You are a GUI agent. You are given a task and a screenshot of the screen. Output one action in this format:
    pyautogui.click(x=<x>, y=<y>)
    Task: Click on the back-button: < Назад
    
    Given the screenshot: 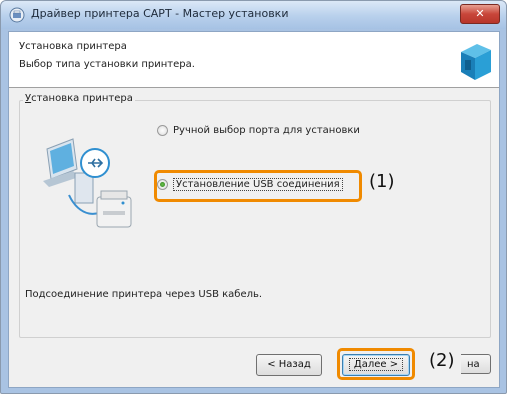 What is the action you would take?
    pyautogui.click(x=289, y=365)
    